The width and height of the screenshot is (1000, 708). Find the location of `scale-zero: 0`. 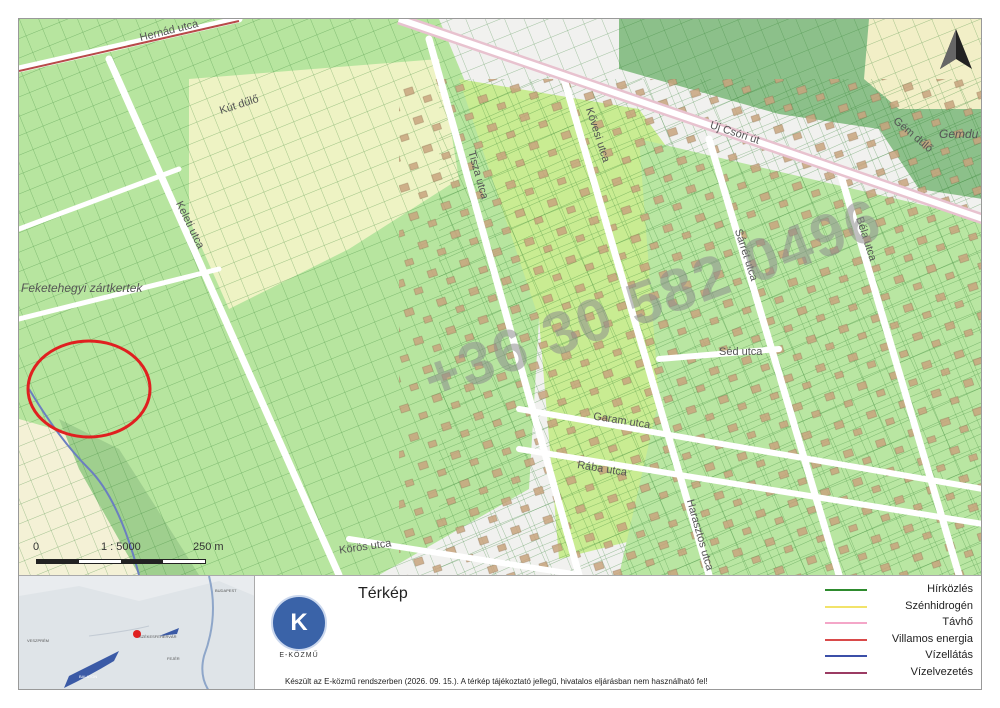

scale-zero: 0 is located at coordinates (36, 547).